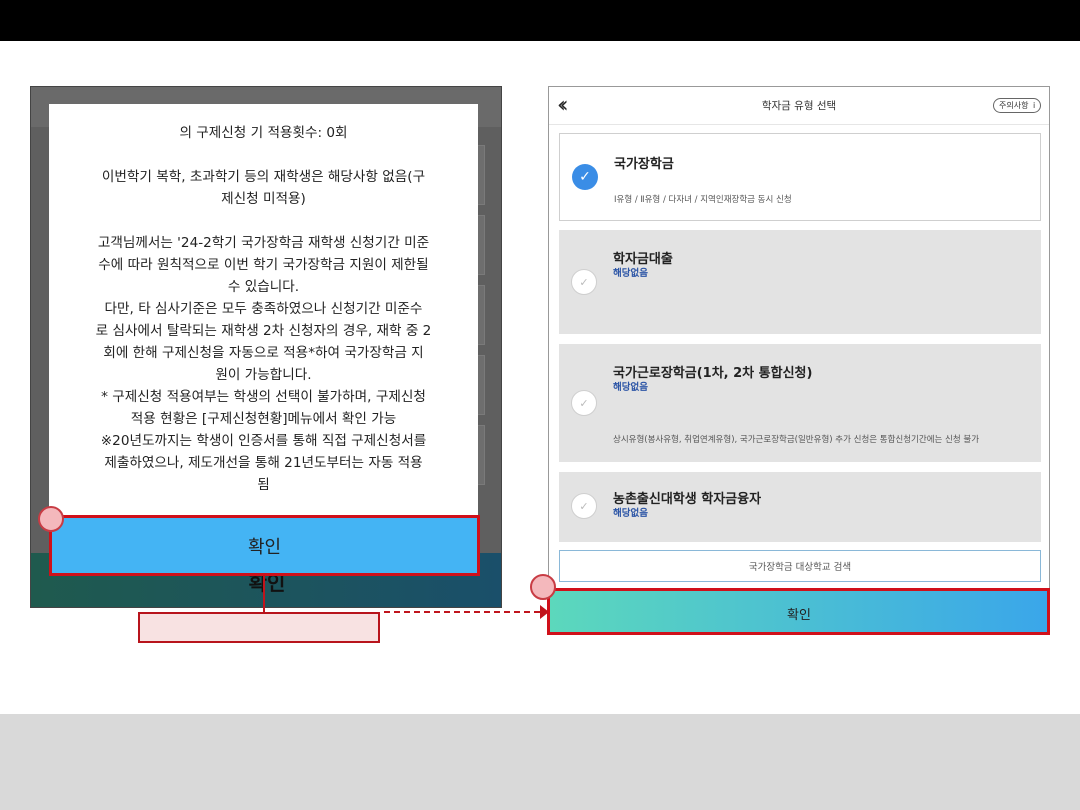 This screenshot has width=1080, height=810. What do you see at coordinates (543, 587) in the screenshot?
I see `step-marker-right` at bounding box center [543, 587].